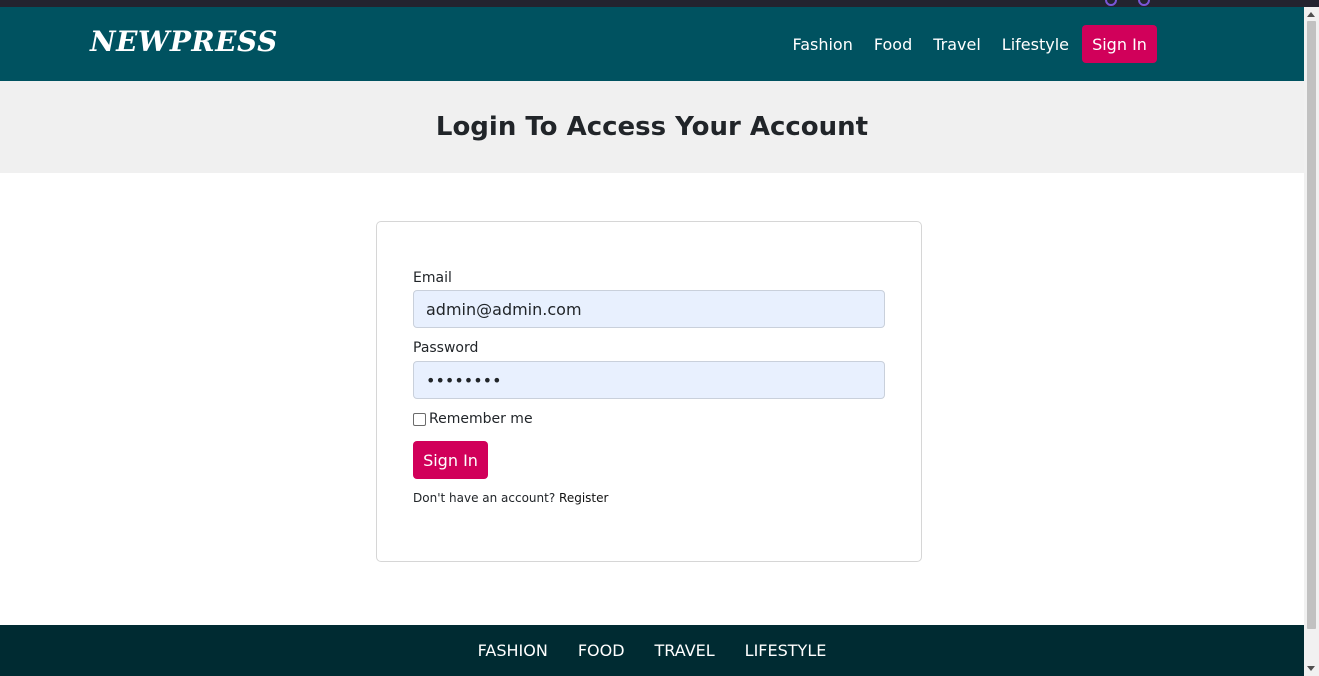 The height and width of the screenshot is (676, 1319). I want to click on nav-links: Fashion Food Travel Lifestyle Sign In, so click(1037, 44).